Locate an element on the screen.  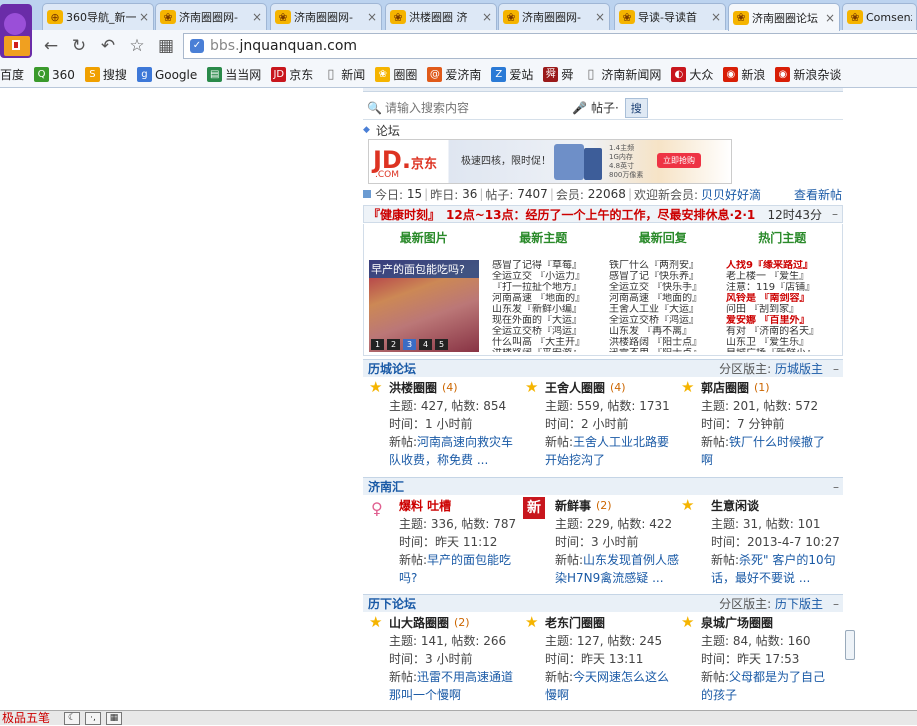
topic-link: 全运立交 『快乐手』 is located at coordinates (665, 287).